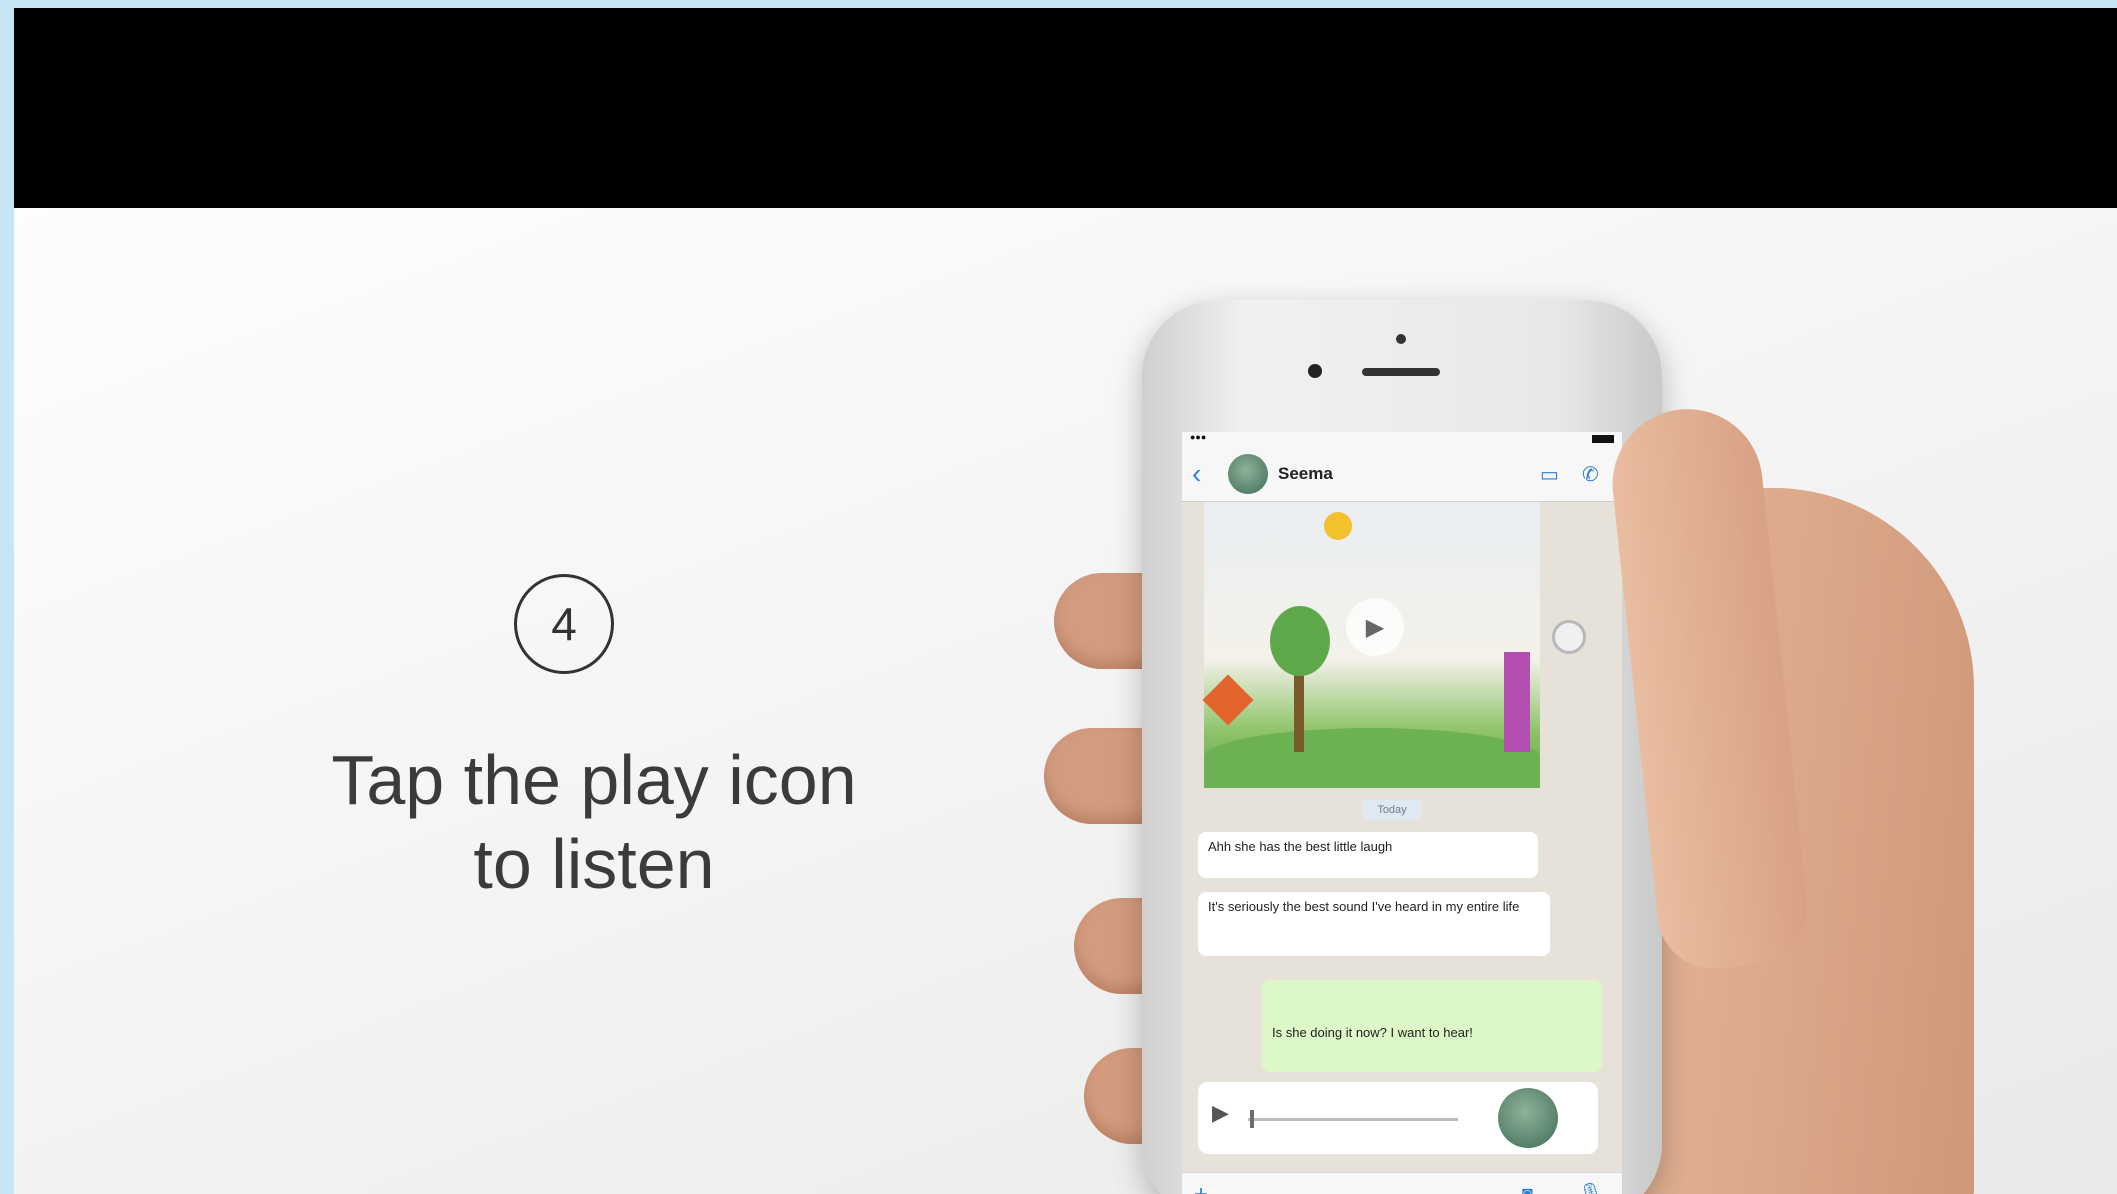 This screenshot has width=2117, height=1194. Describe the element at coordinates (1375, 627) in the screenshot. I see `play-icon: ▶` at that location.